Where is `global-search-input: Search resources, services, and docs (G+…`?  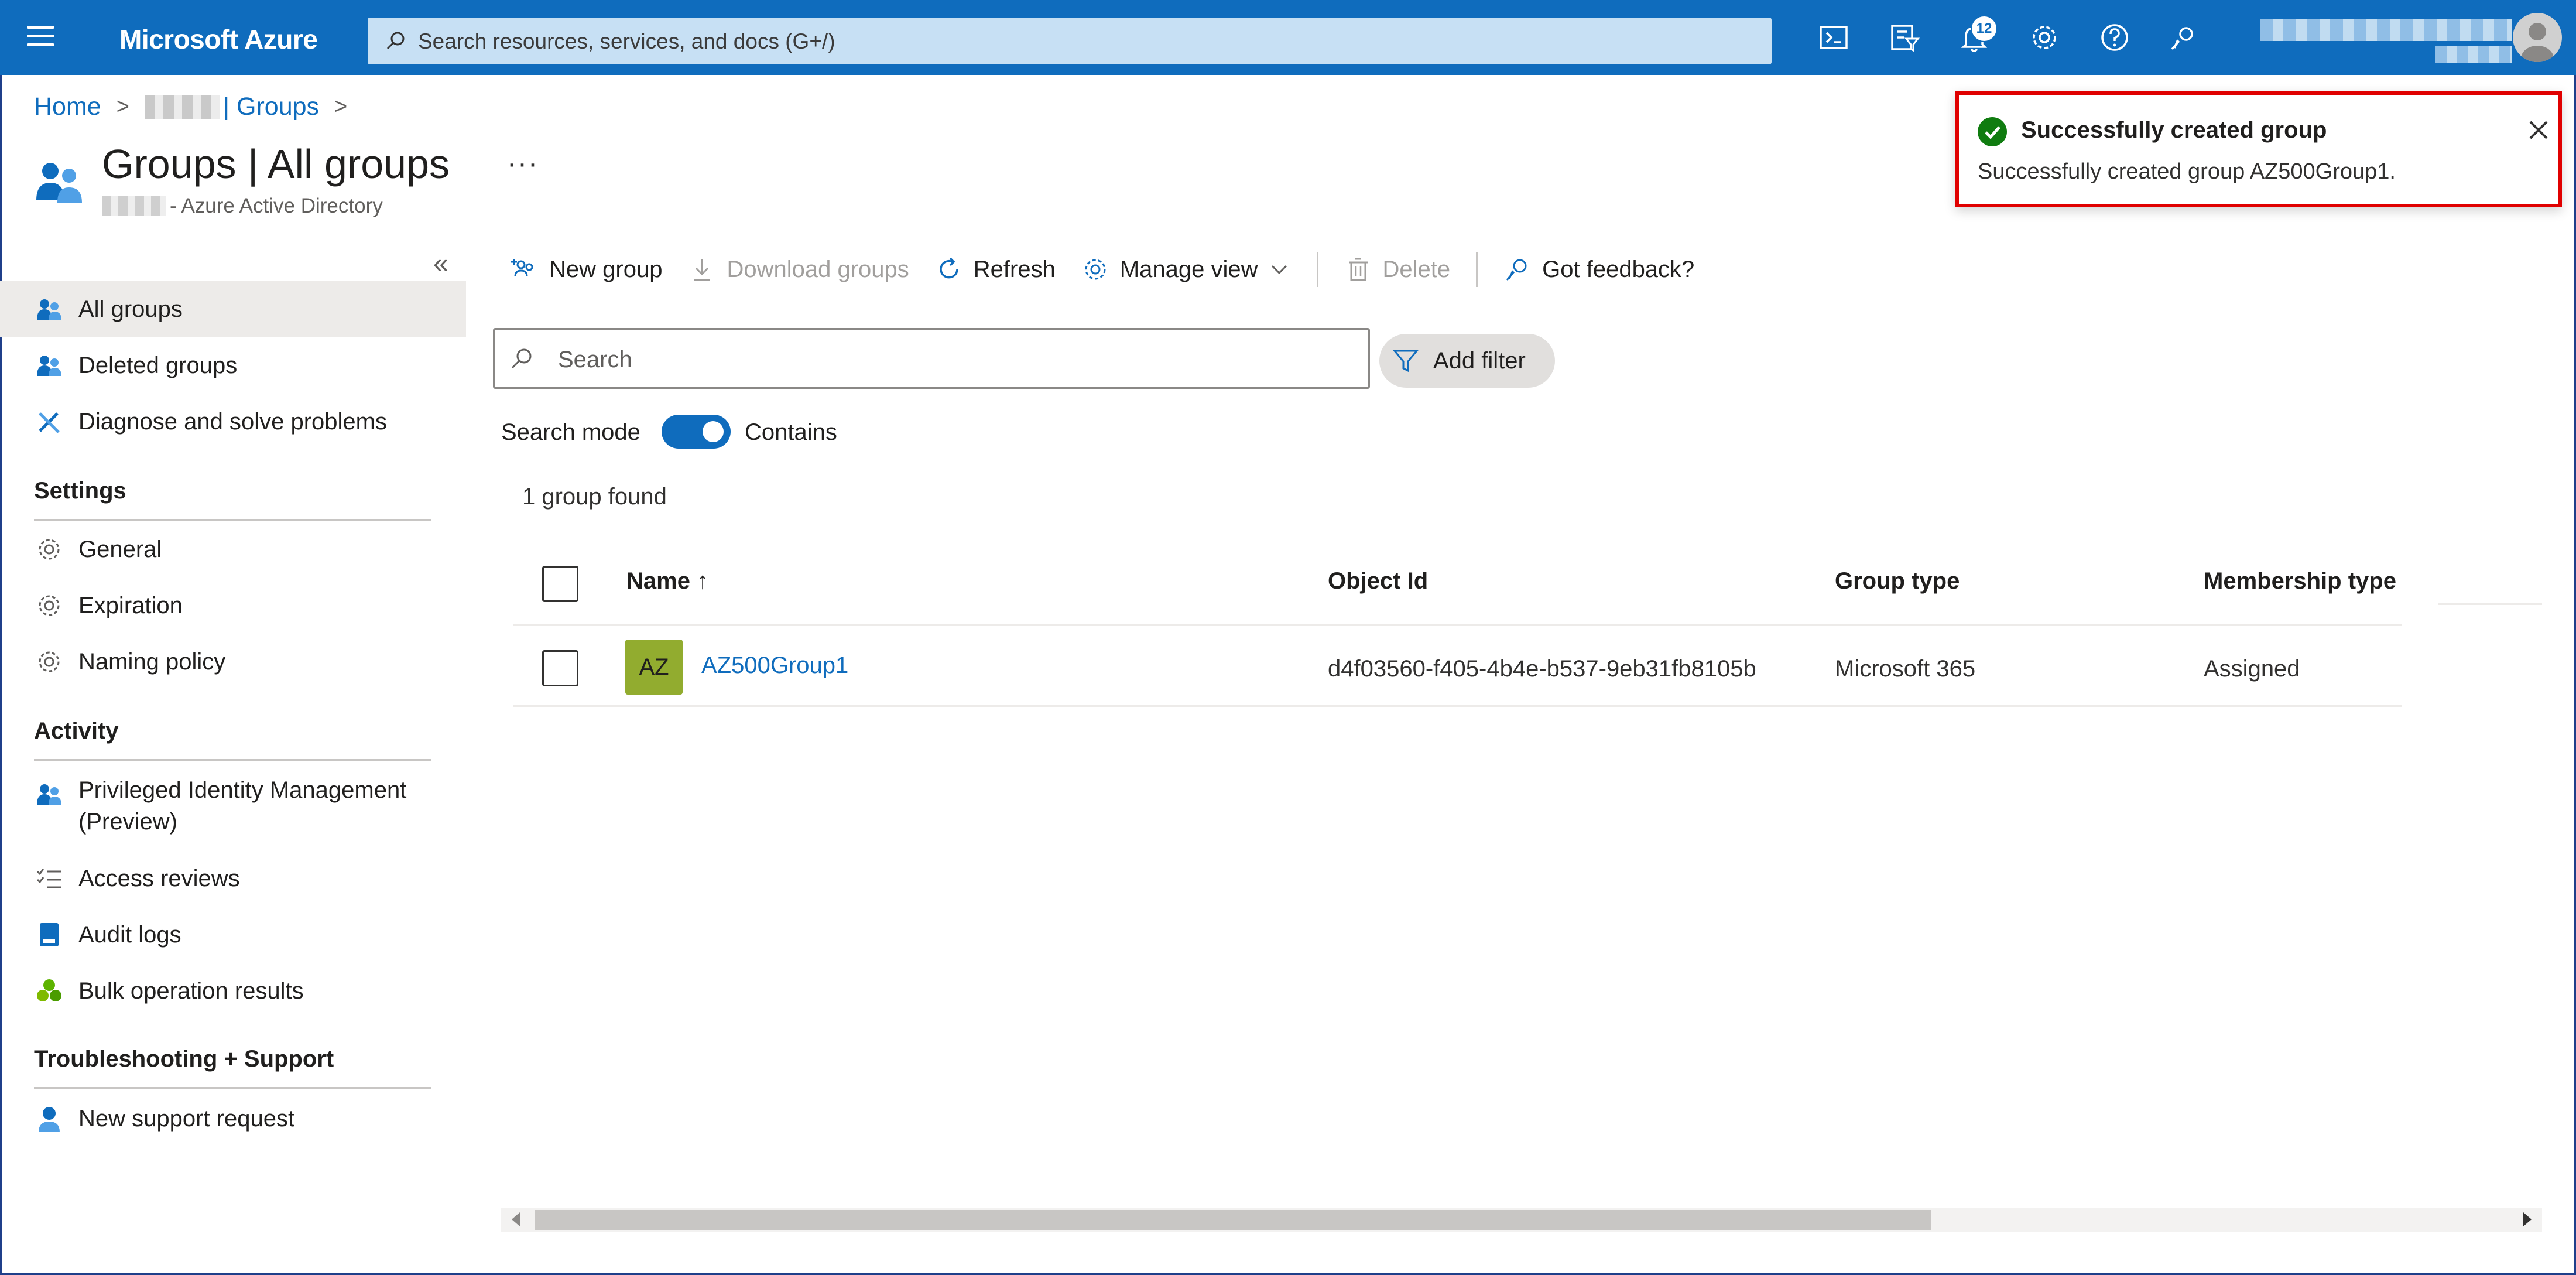
global-search-input: Search resources, services, and docs (G+… is located at coordinates (1070, 41).